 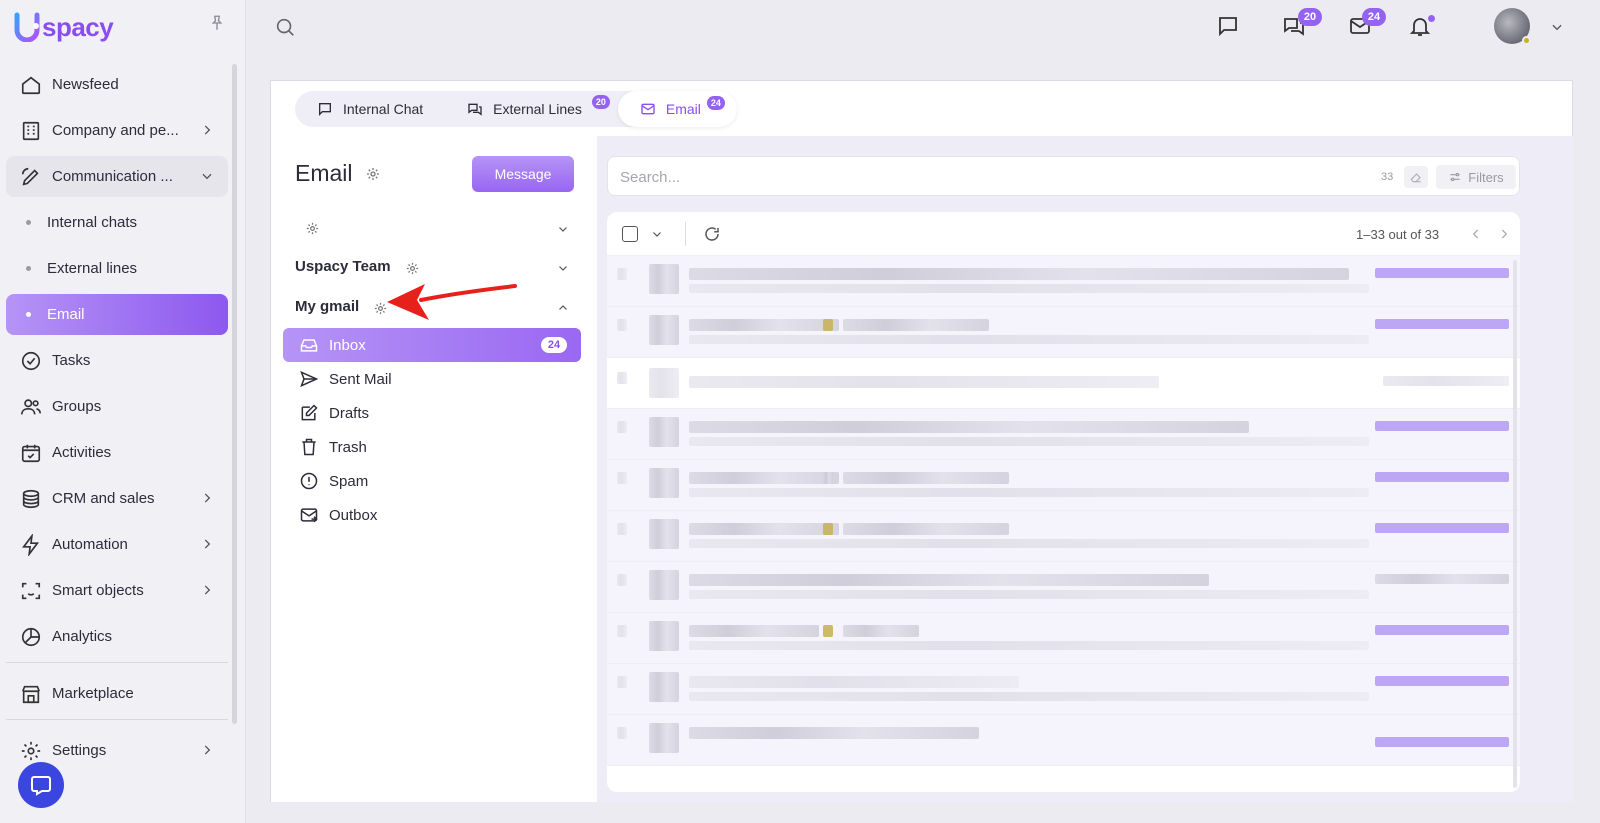 What do you see at coordinates (309, 379) in the screenshot?
I see `send-icon` at bounding box center [309, 379].